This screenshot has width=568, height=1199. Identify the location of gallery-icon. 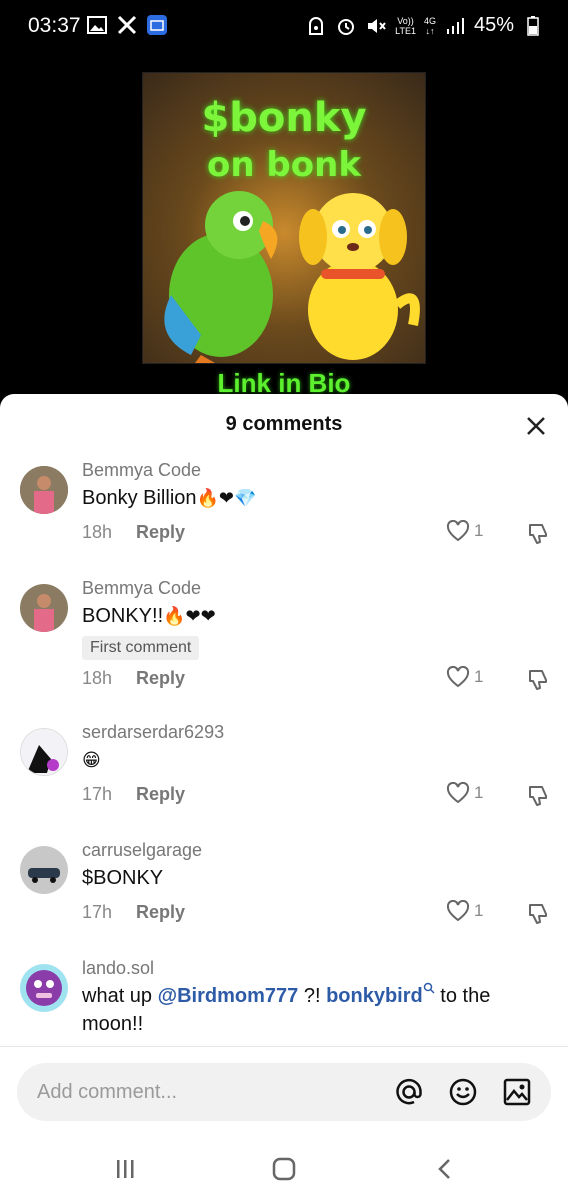
(97, 25).